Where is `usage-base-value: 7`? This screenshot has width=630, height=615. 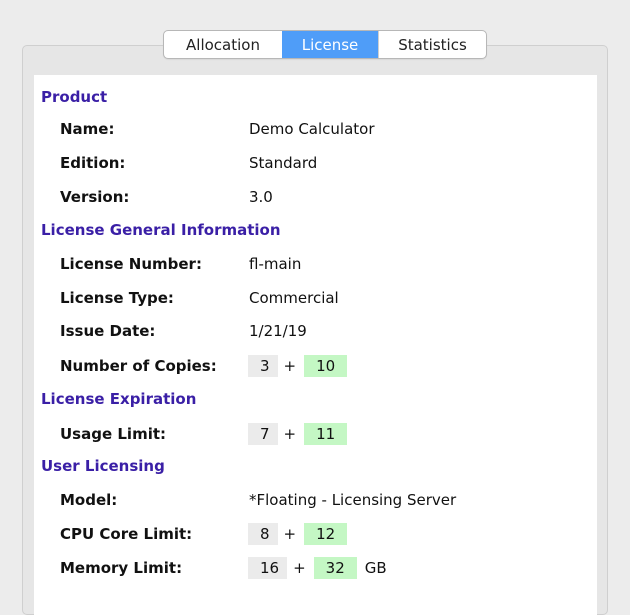
usage-base-value: 7 is located at coordinates (263, 434).